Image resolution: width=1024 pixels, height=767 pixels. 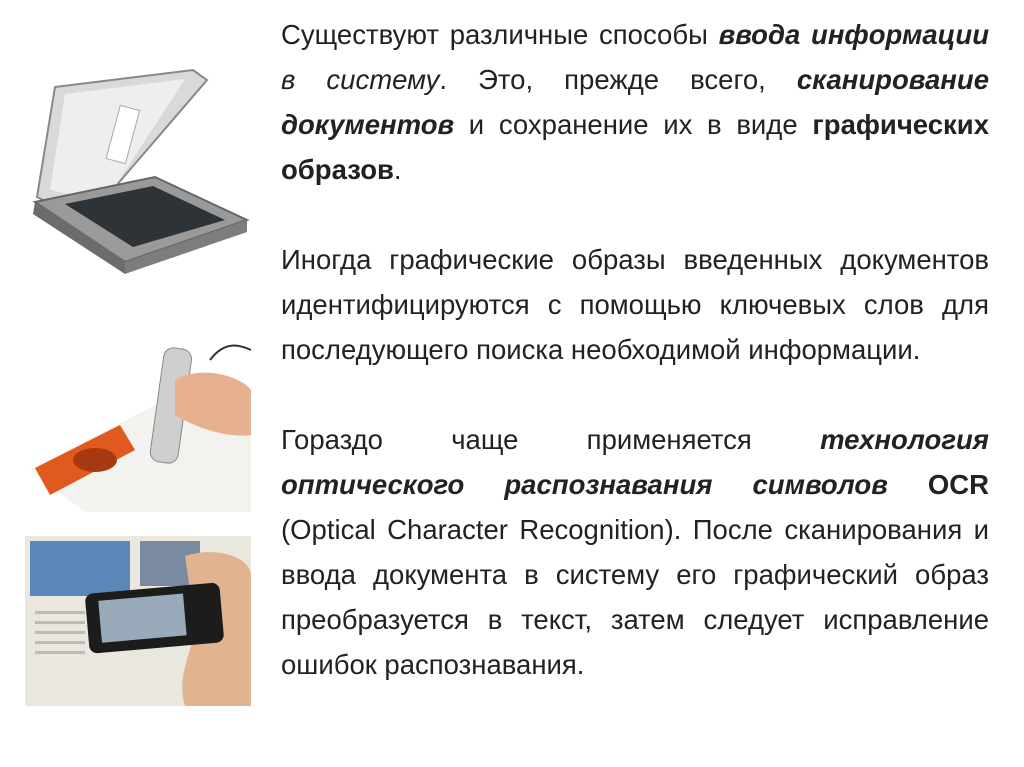 What do you see at coordinates (633, 124) in the screenshot?
I see `text-segment: и сохранение их в виде` at bounding box center [633, 124].